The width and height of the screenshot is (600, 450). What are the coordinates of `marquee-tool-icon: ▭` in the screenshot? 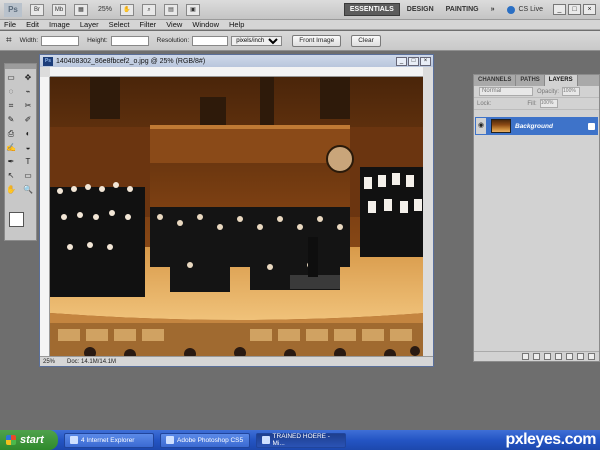 It's located at (11, 77).